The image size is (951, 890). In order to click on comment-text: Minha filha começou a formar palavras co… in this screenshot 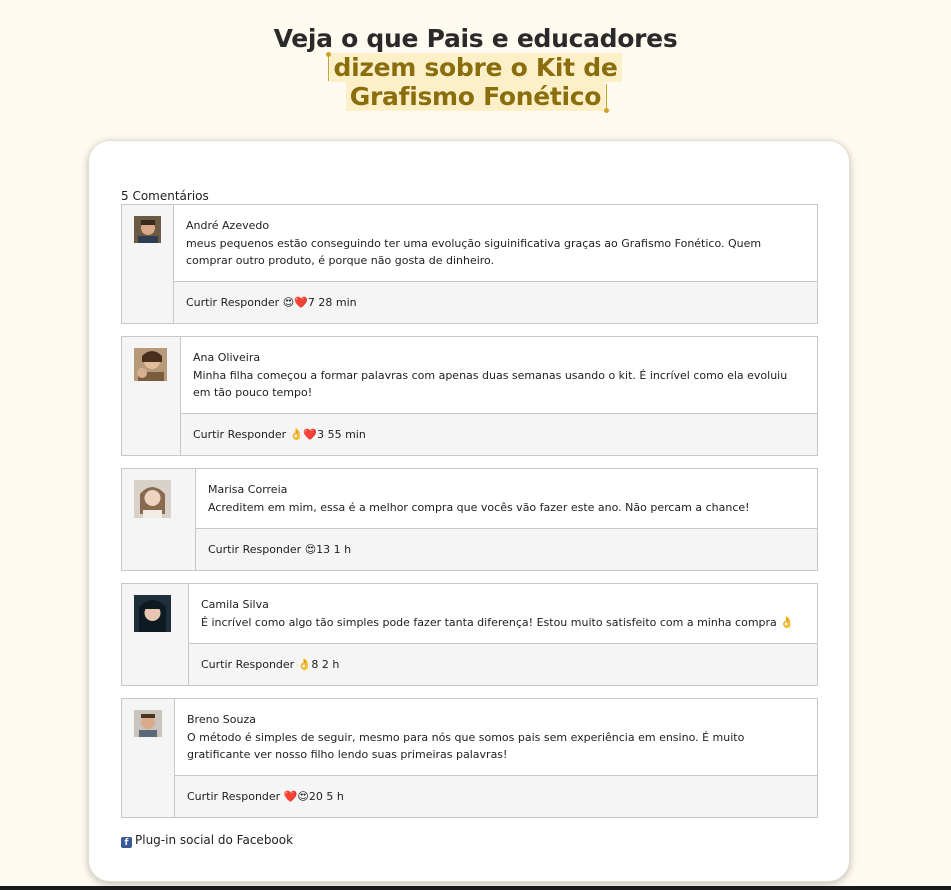, I will do `click(490, 384)`.